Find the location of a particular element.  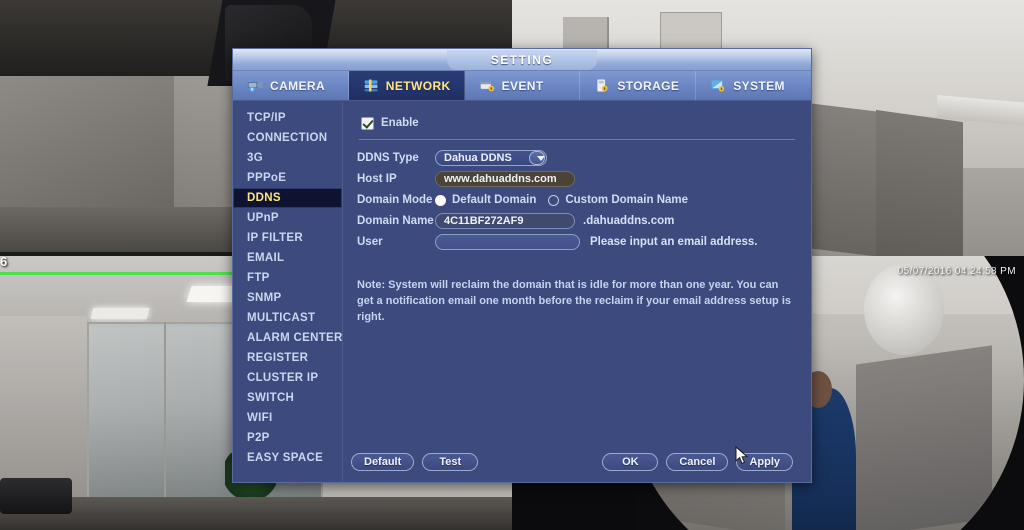

enable-checkbox is located at coordinates (367, 123).